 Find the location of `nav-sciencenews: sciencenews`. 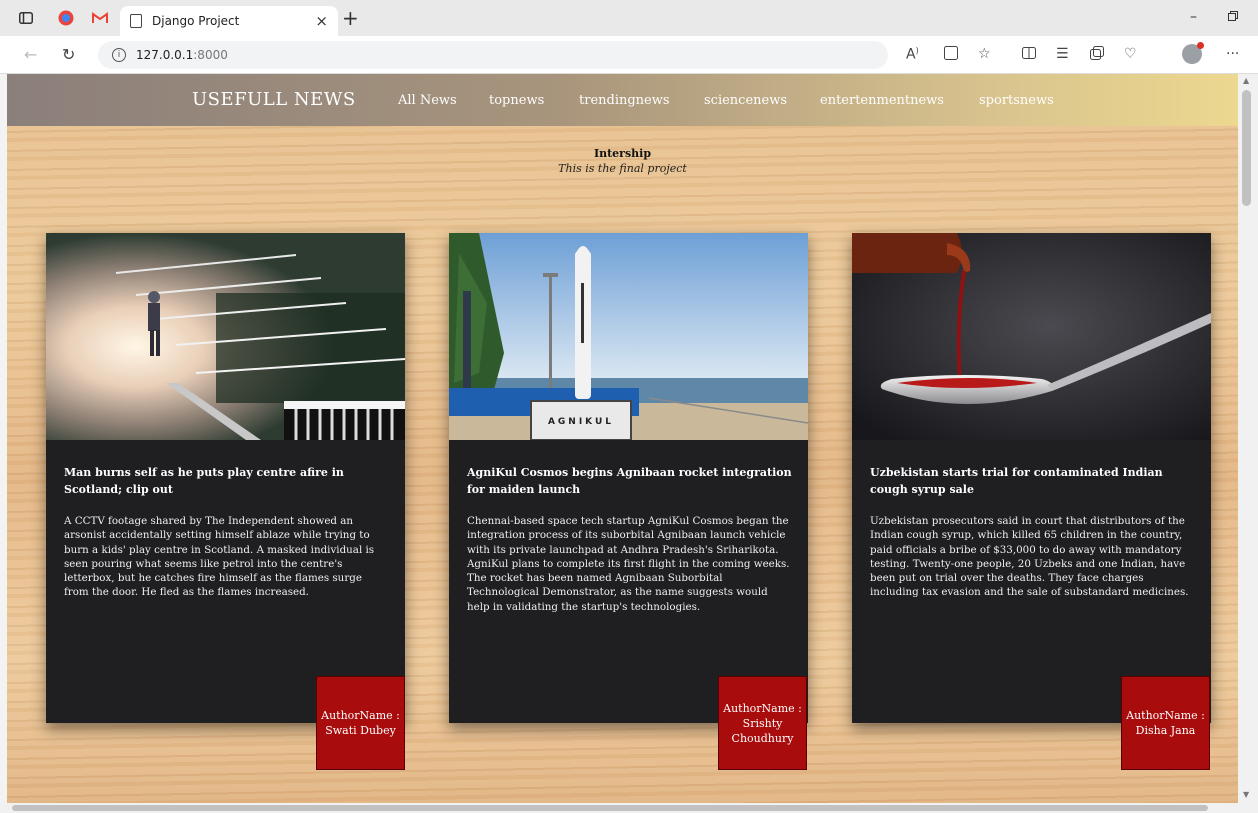

nav-sciencenews: sciencenews is located at coordinates (745, 100).